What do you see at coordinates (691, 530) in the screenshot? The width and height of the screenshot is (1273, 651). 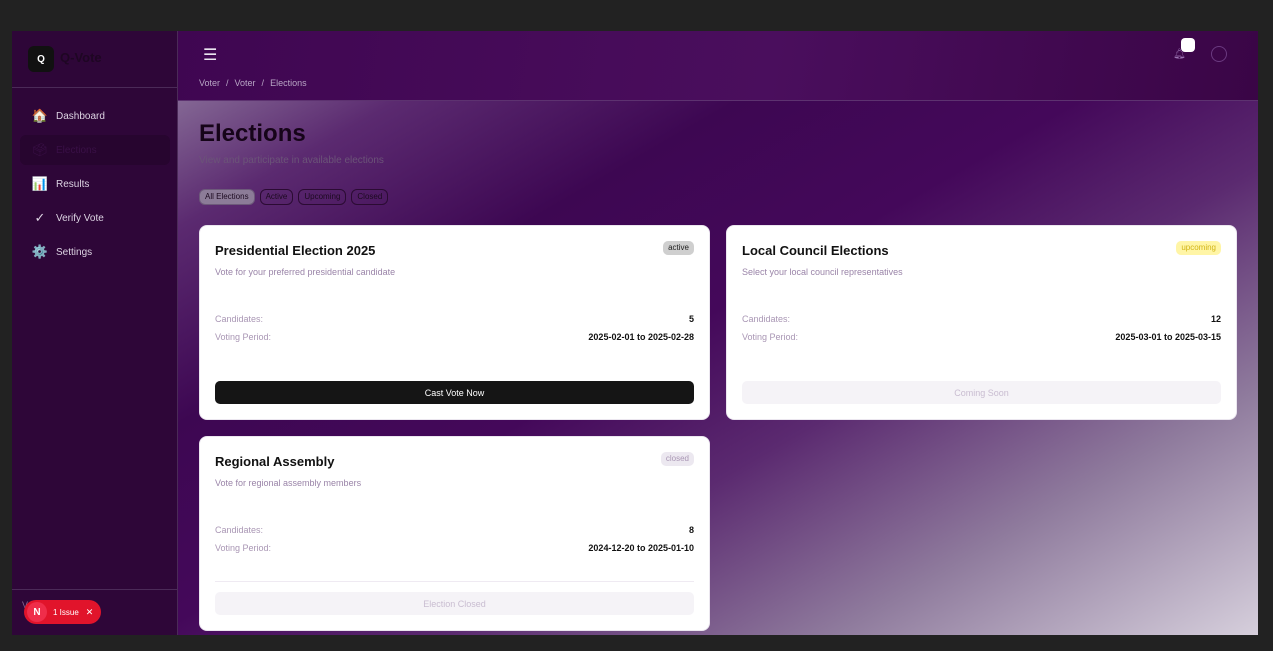 I see `candidates-count: 8` at bounding box center [691, 530].